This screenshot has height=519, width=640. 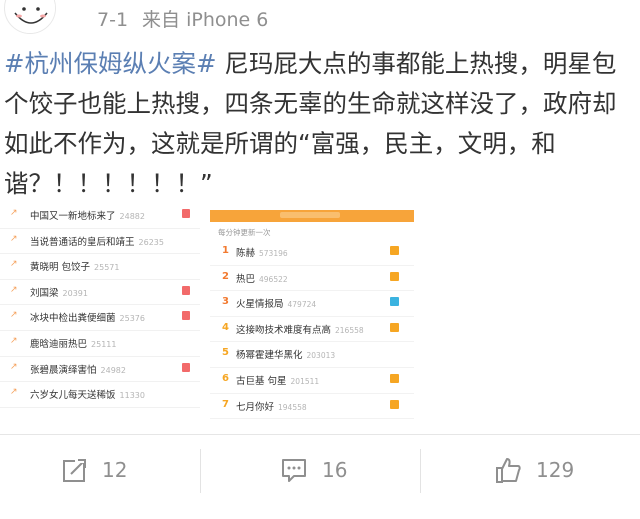 I want to click on ranking-header-bar, so click(x=312, y=216).